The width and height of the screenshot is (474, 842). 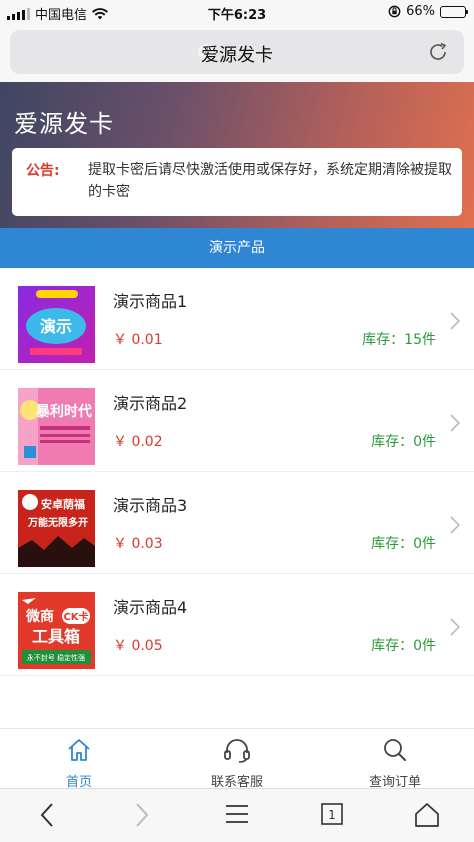 What do you see at coordinates (237, 625) in the screenshot?
I see `product-item-4: 微商 CK卡 工具箱 永不封号 稳定性强 演示商品4 ￥ 0.05 库存：0件` at bounding box center [237, 625].